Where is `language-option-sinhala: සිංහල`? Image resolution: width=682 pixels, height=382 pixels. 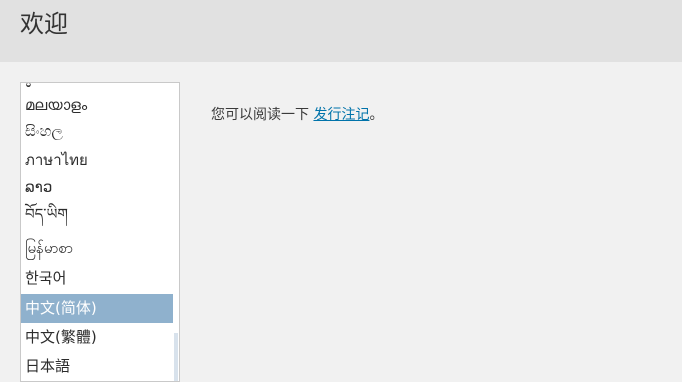
language-option-sinhala: සිංහල is located at coordinates (100, 131).